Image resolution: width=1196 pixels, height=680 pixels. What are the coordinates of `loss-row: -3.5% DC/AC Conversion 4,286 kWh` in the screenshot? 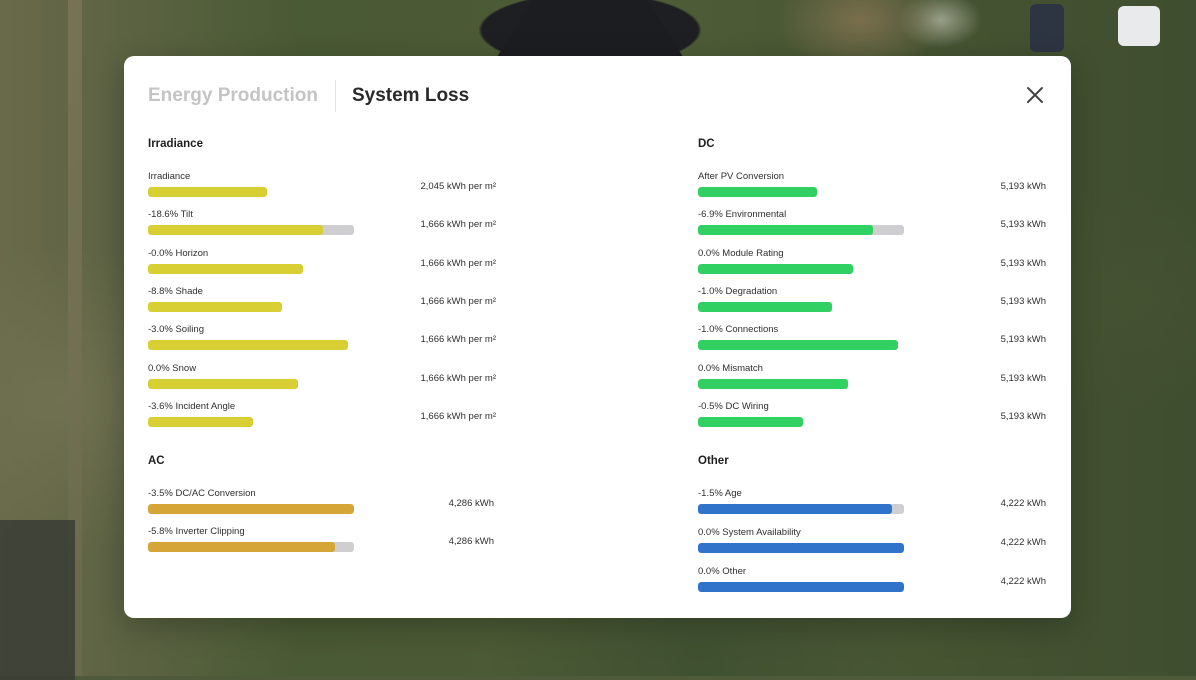 It's located at (323, 506).